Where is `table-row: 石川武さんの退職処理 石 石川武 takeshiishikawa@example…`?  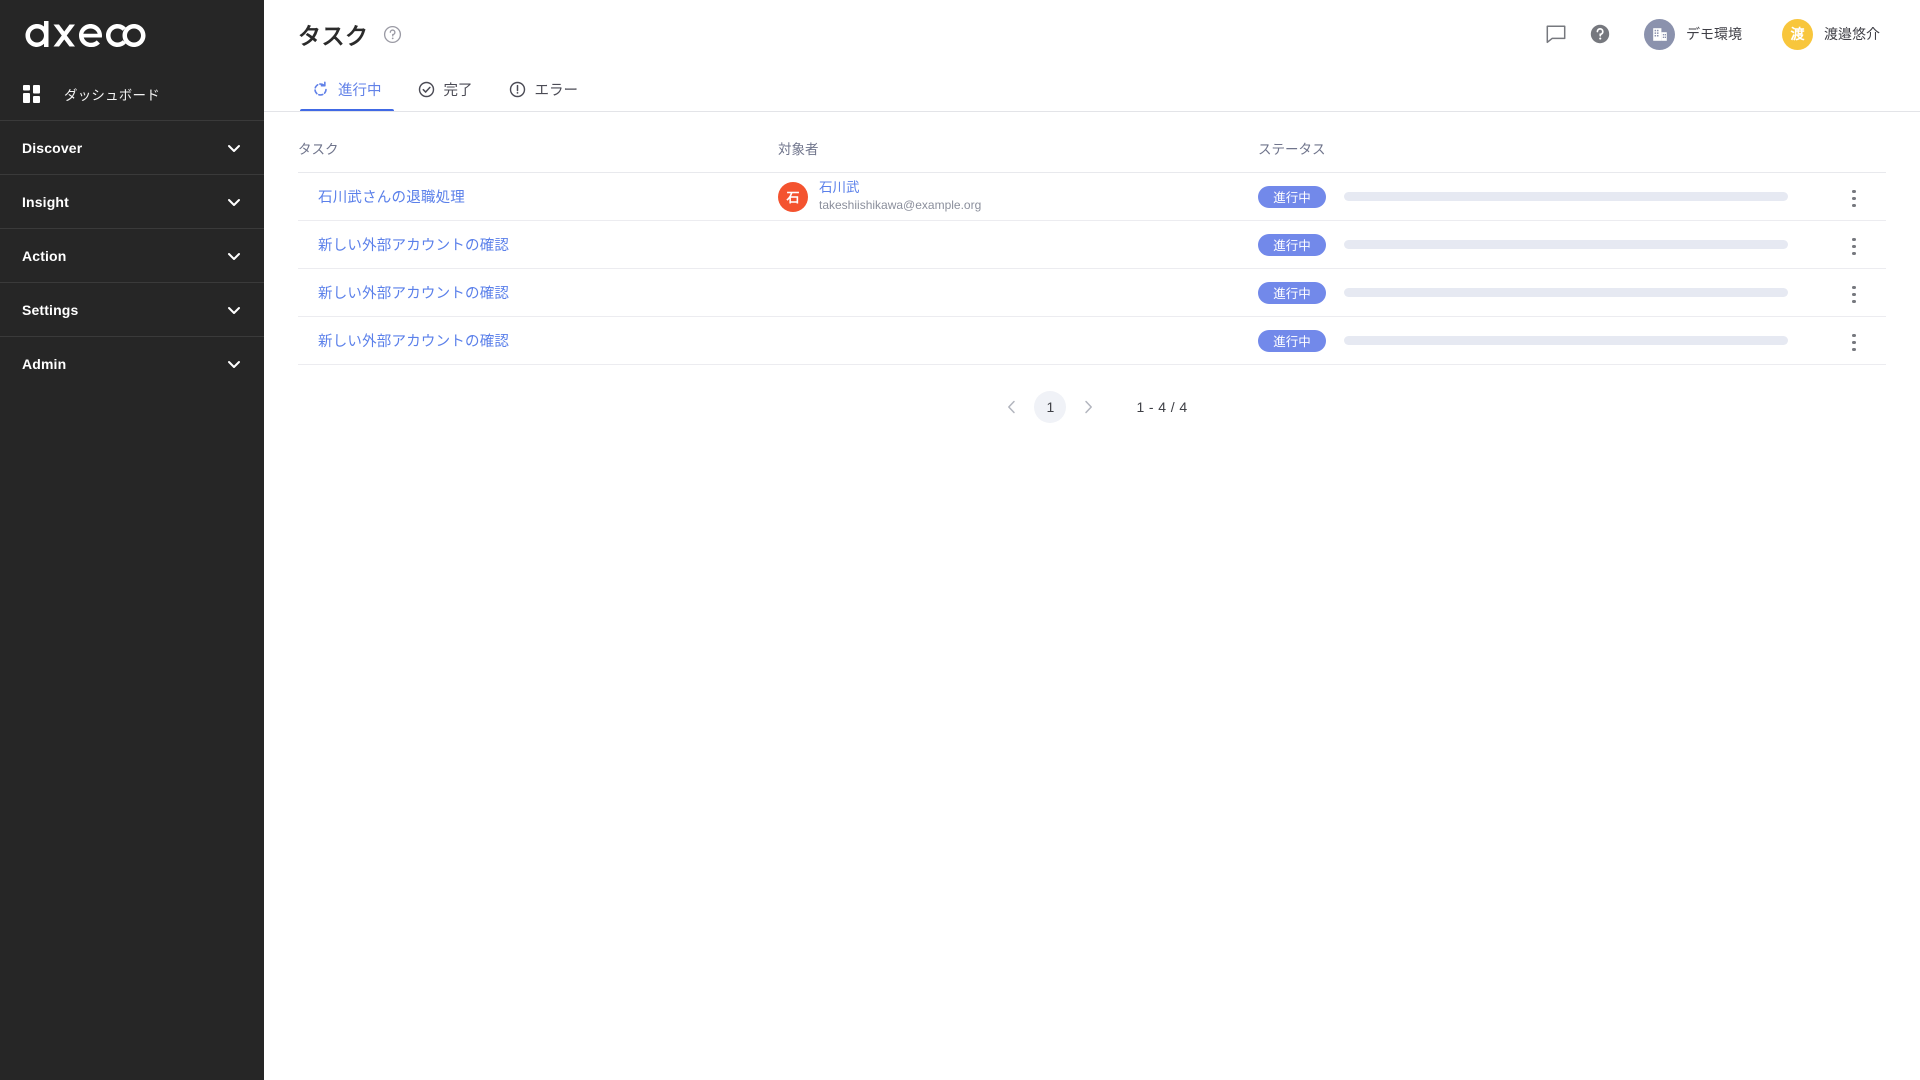
table-row: 石川武さんの退職処理 石 石川武 takeshiishikawa@example… is located at coordinates (1092, 196).